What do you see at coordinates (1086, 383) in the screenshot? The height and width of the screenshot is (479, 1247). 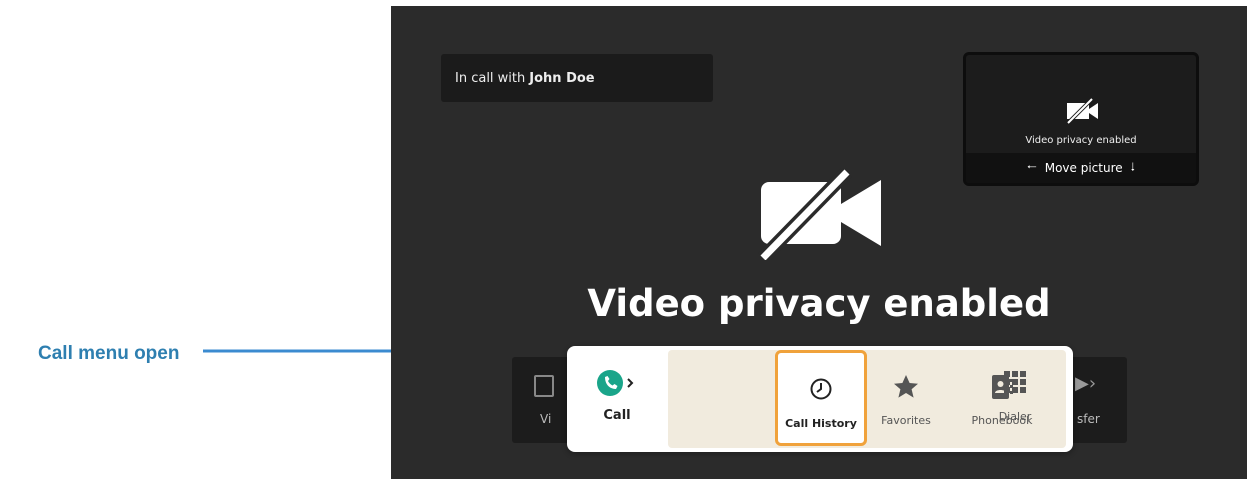 I see `transfer-icon: ▶›` at bounding box center [1086, 383].